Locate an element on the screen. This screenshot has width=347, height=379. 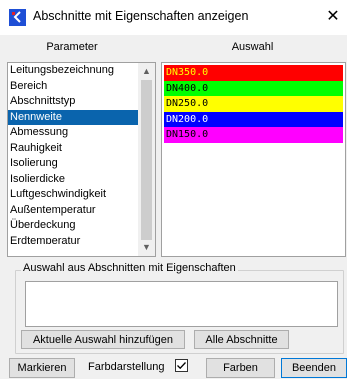
parameter-scrollbar: ▲ ▼ is located at coordinates (146, 159).